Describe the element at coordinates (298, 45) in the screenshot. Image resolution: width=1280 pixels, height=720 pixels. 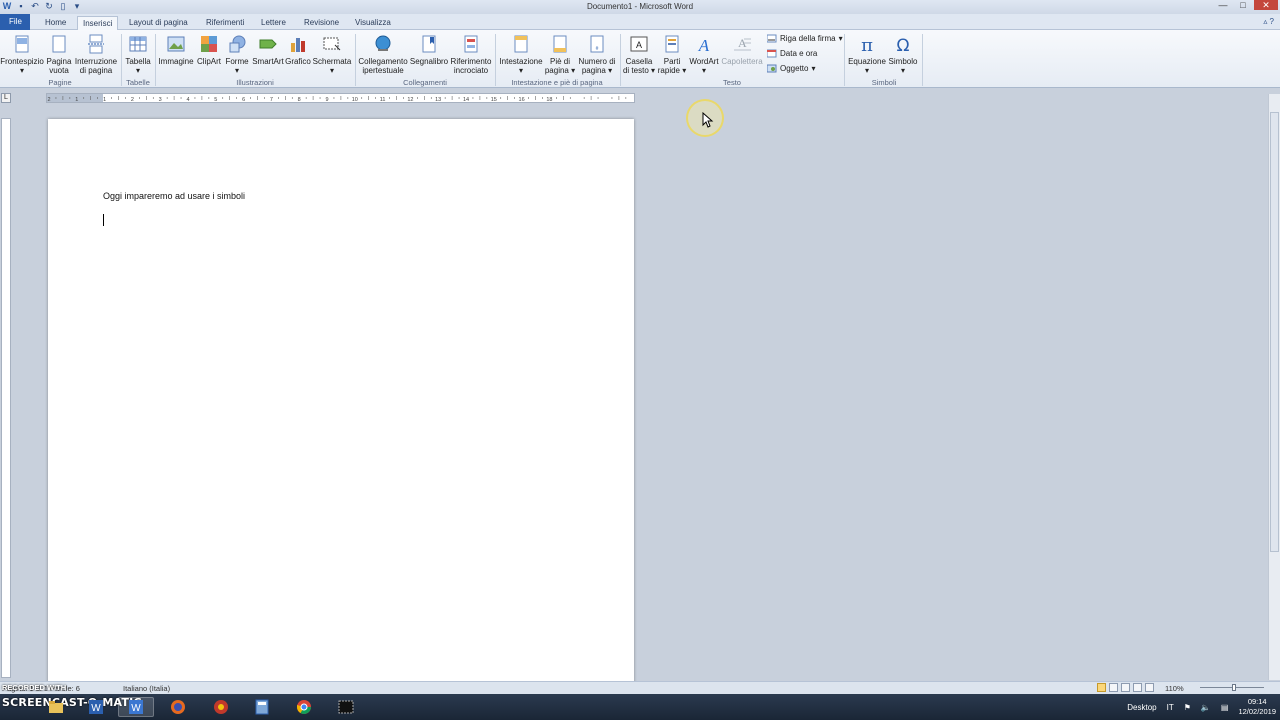
I see `chart-icon` at that location.